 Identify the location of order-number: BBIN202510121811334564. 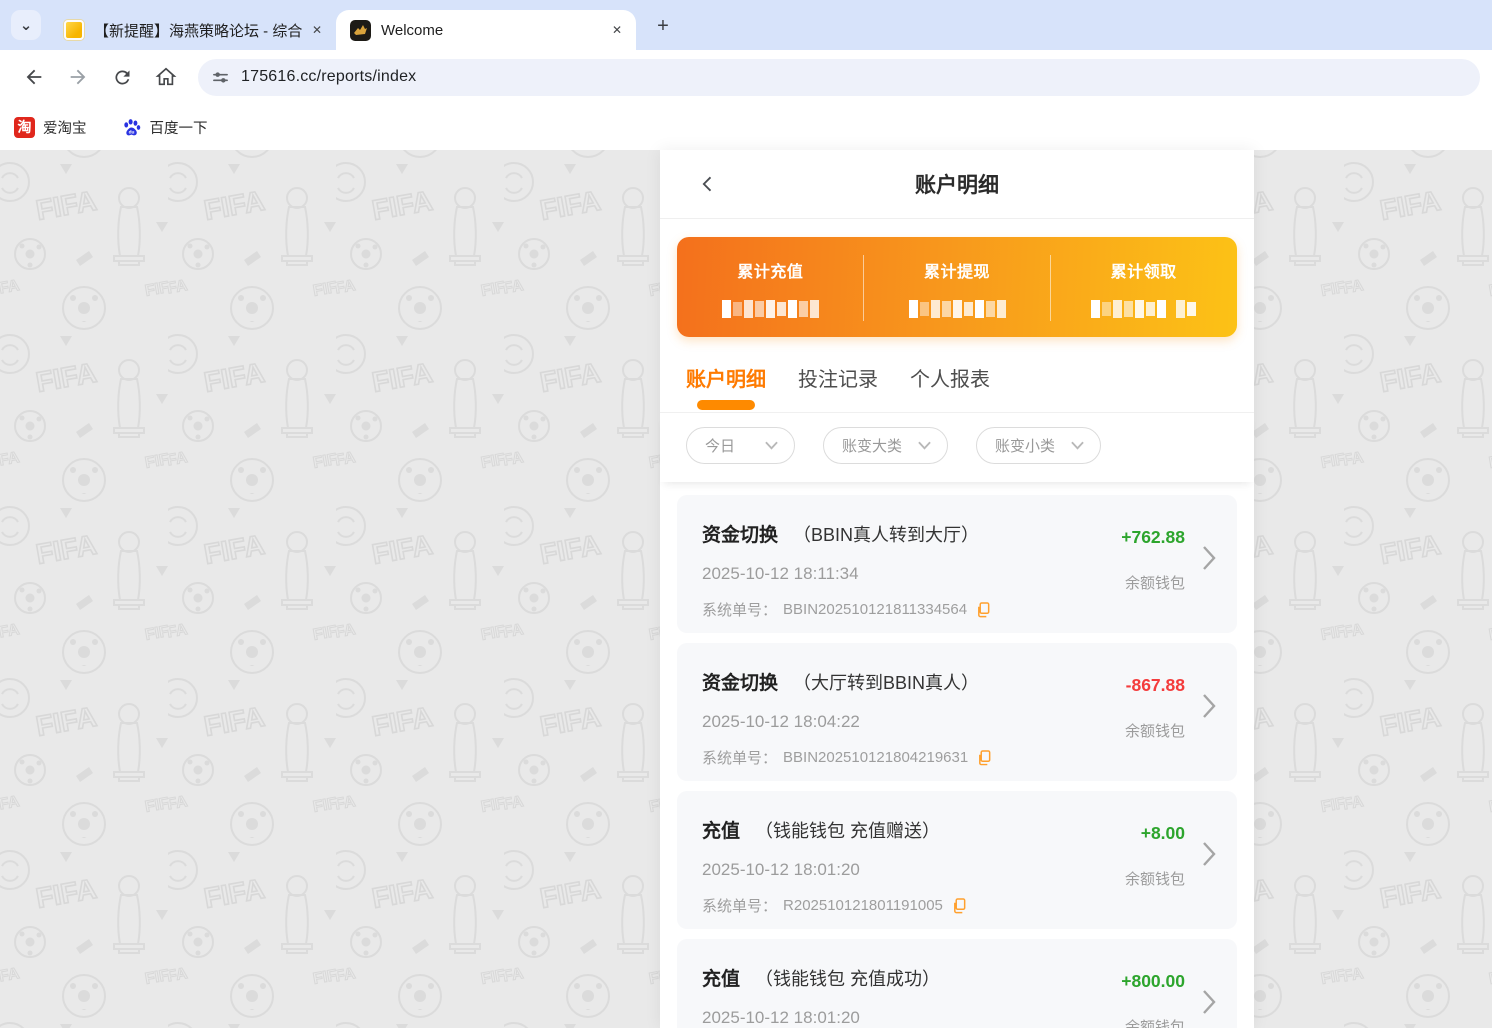
(875, 609).